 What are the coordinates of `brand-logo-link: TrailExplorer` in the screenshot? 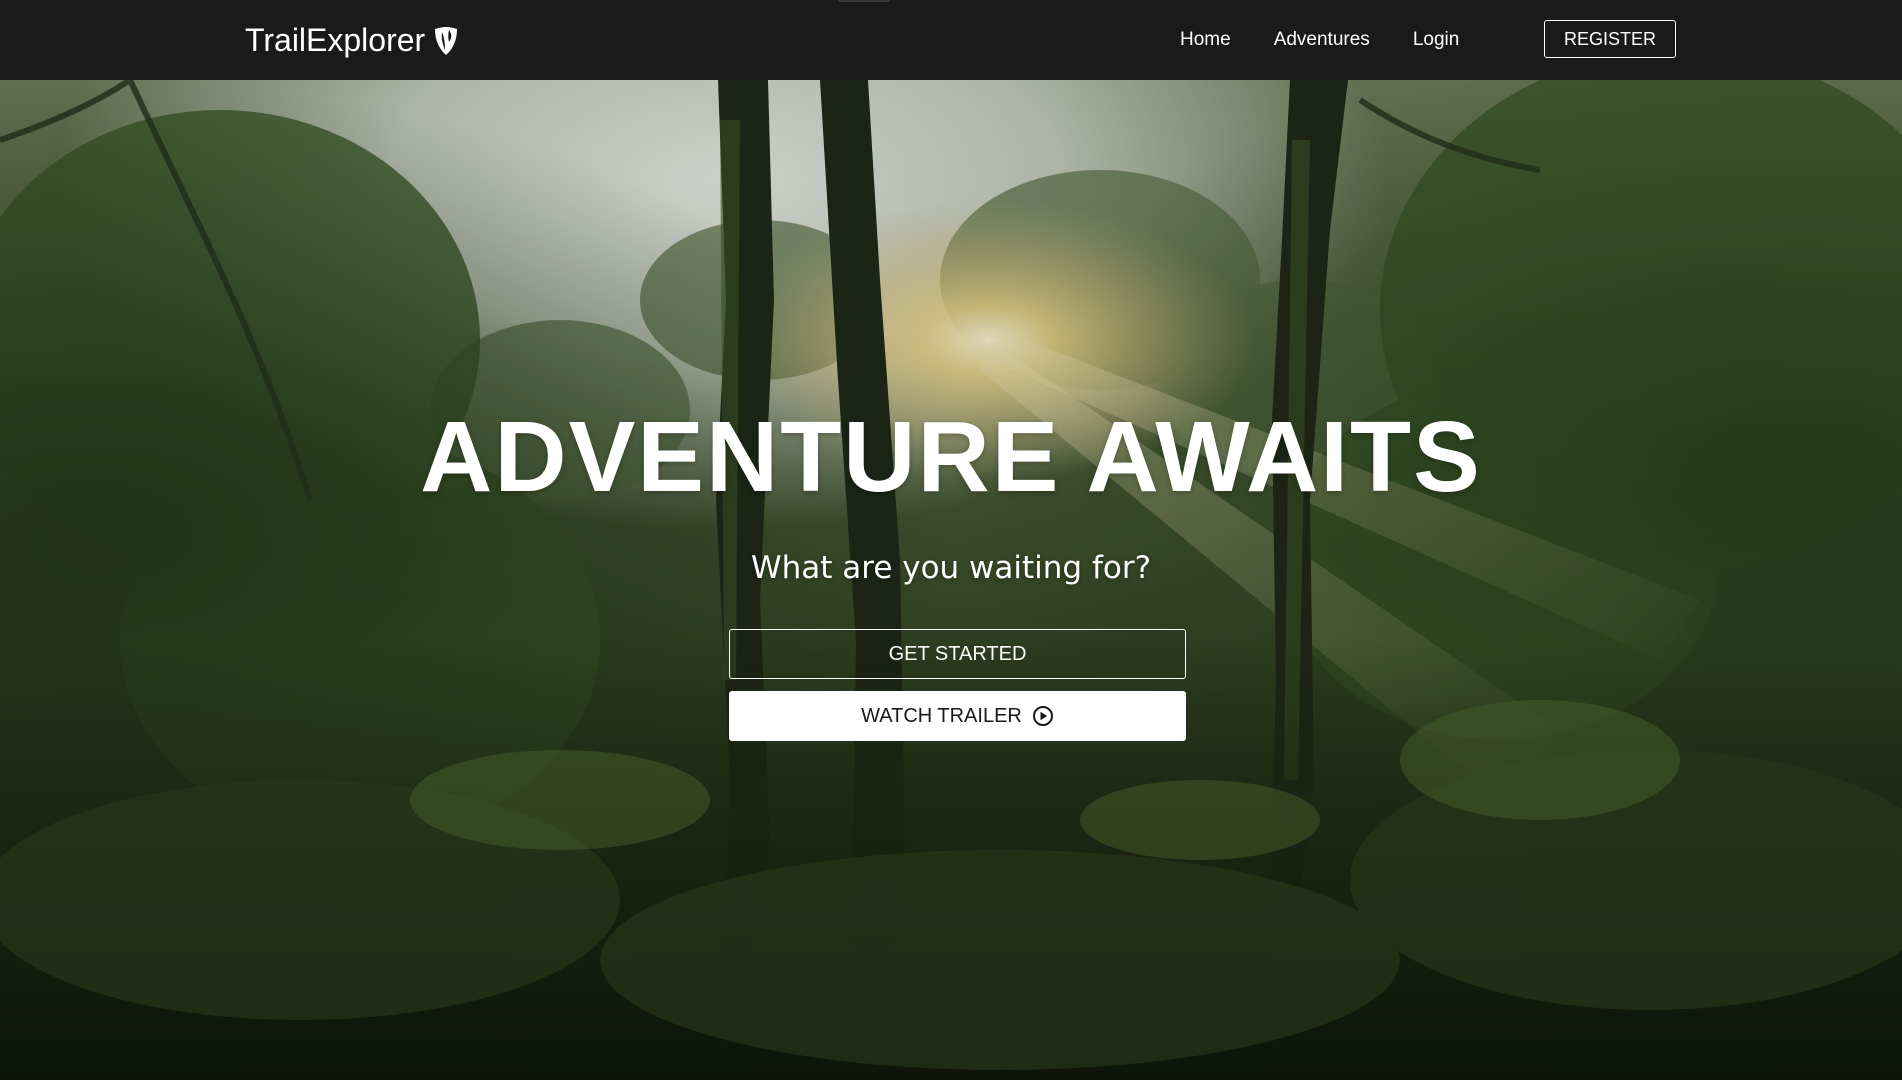 It's located at (352, 40).